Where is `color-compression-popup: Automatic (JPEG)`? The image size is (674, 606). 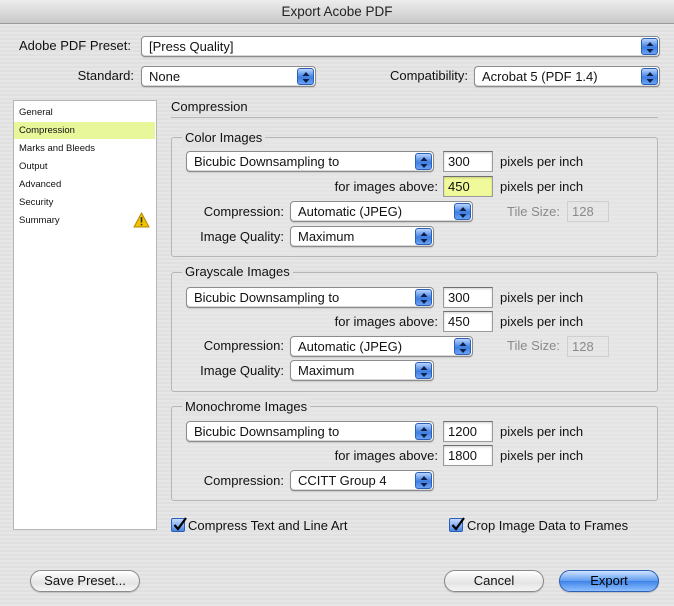
color-compression-popup: Automatic (JPEG) is located at coordinates (381, 211).